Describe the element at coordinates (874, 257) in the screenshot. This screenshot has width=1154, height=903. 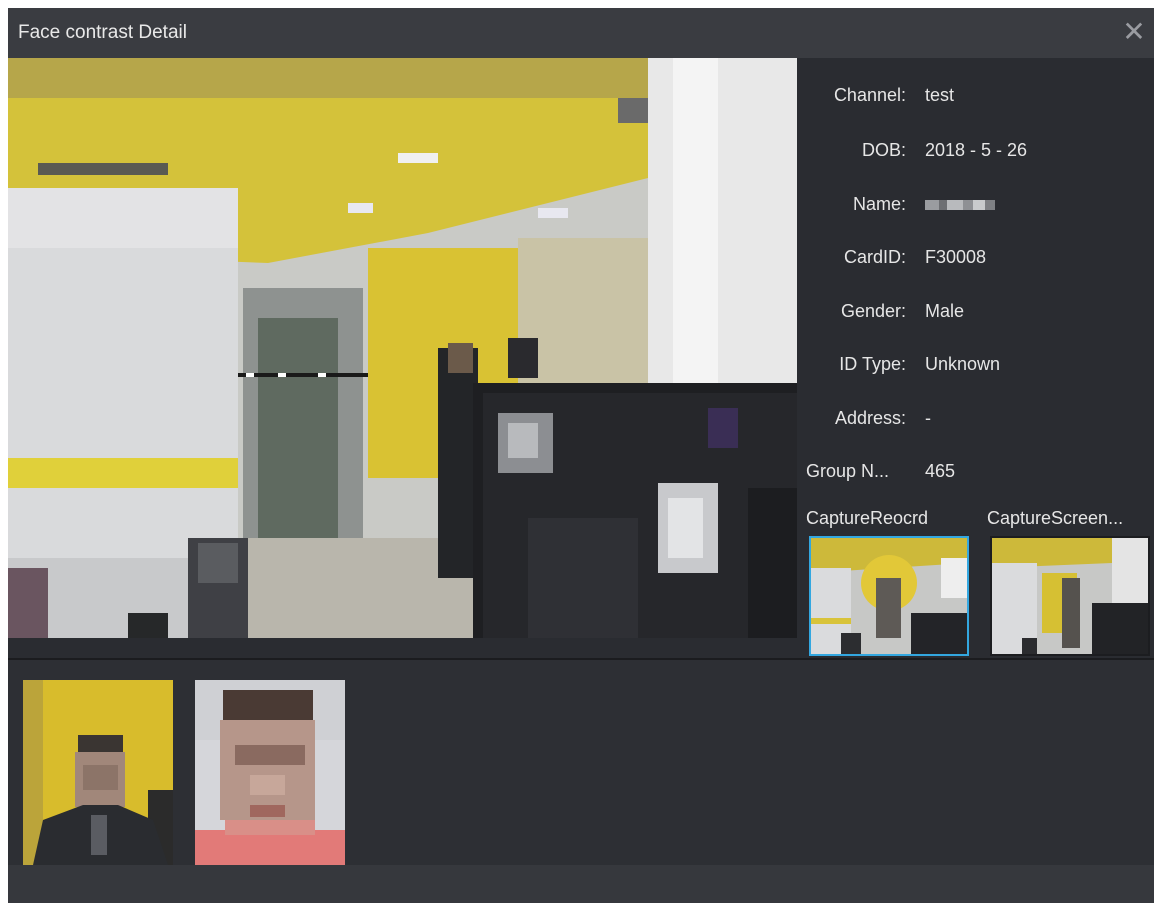
I see `card-id-label: CardID:` at that location.